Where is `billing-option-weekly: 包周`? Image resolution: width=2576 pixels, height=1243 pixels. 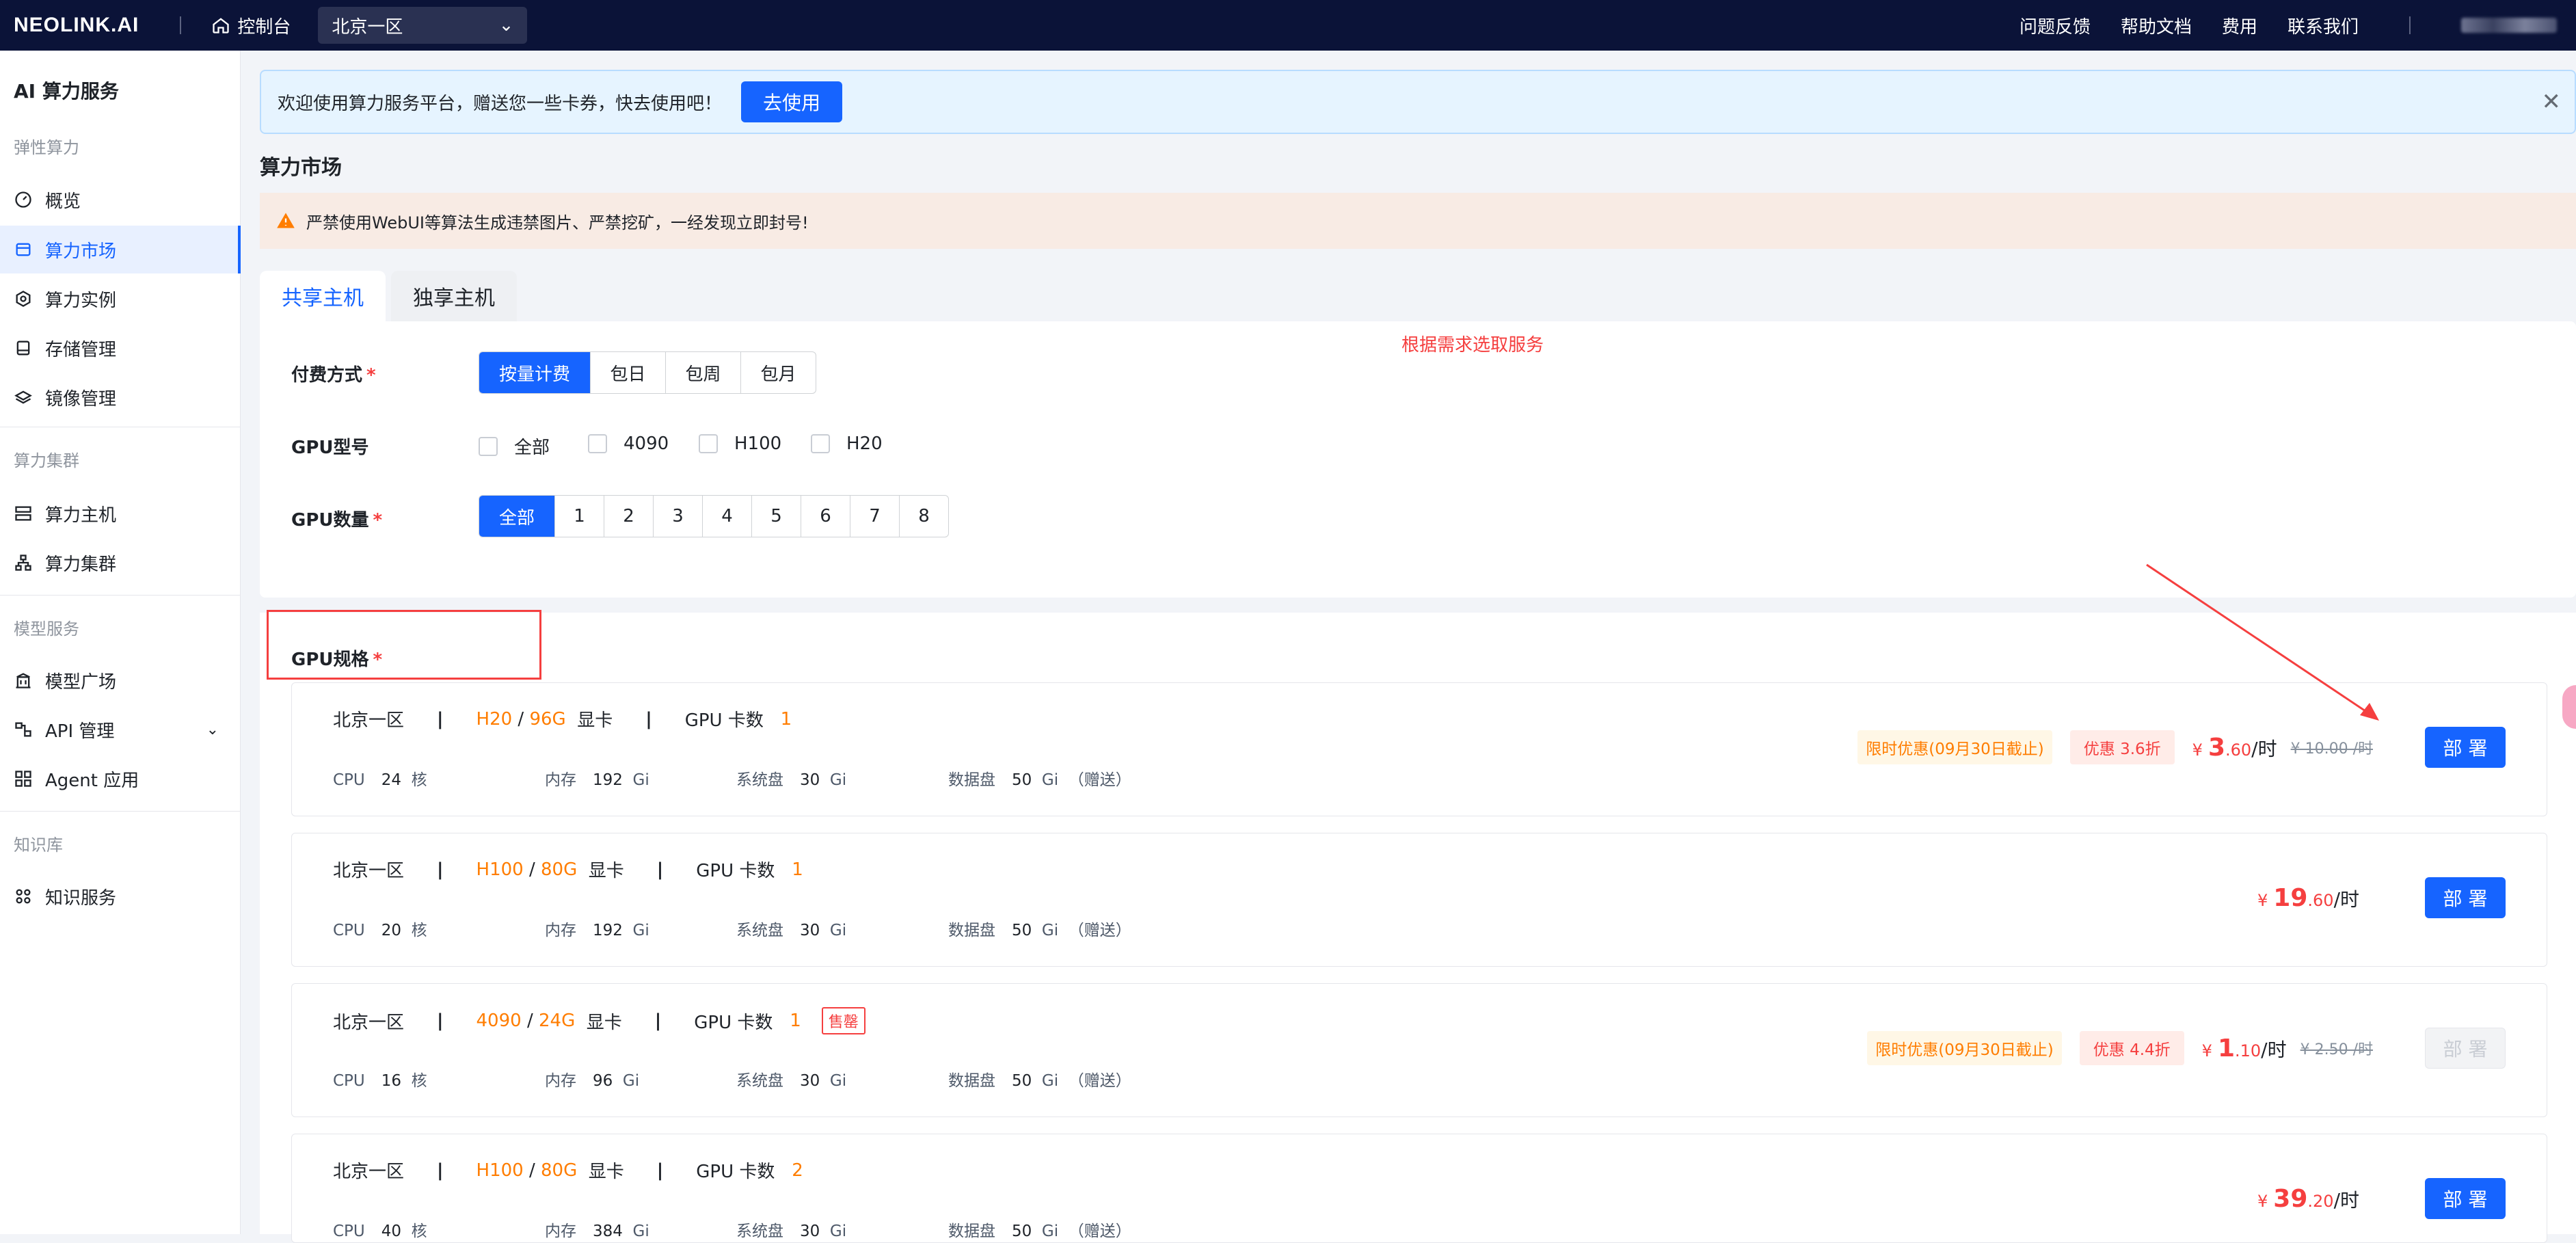
billing-option-weekly: 包周 is located at coordinates (702, 372).